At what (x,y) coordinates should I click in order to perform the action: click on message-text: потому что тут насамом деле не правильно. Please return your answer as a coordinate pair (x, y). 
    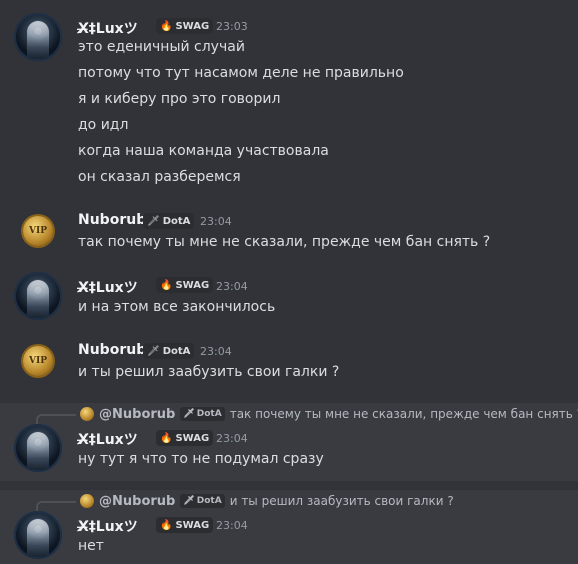
    Looking at the image, I should click on (241, 73).